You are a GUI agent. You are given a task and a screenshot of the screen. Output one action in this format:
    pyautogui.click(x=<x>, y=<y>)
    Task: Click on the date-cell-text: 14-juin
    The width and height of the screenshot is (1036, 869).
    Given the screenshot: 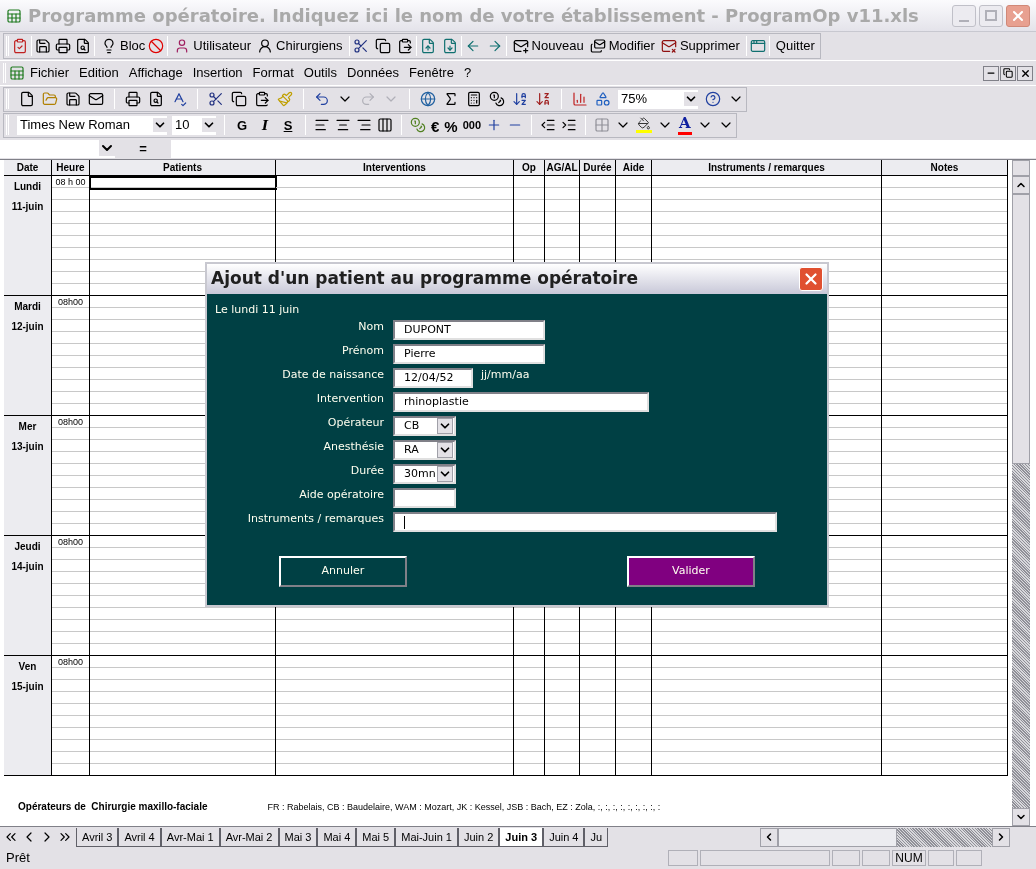 What is the action you would take?
    pyautogui.click(x=27, y=567)
    